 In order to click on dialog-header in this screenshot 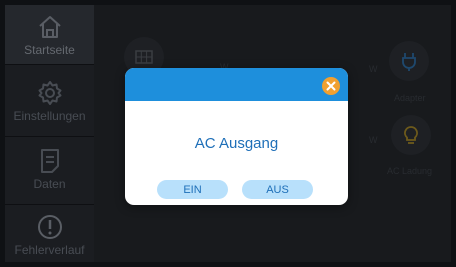, I will do `click(236, 84)`.